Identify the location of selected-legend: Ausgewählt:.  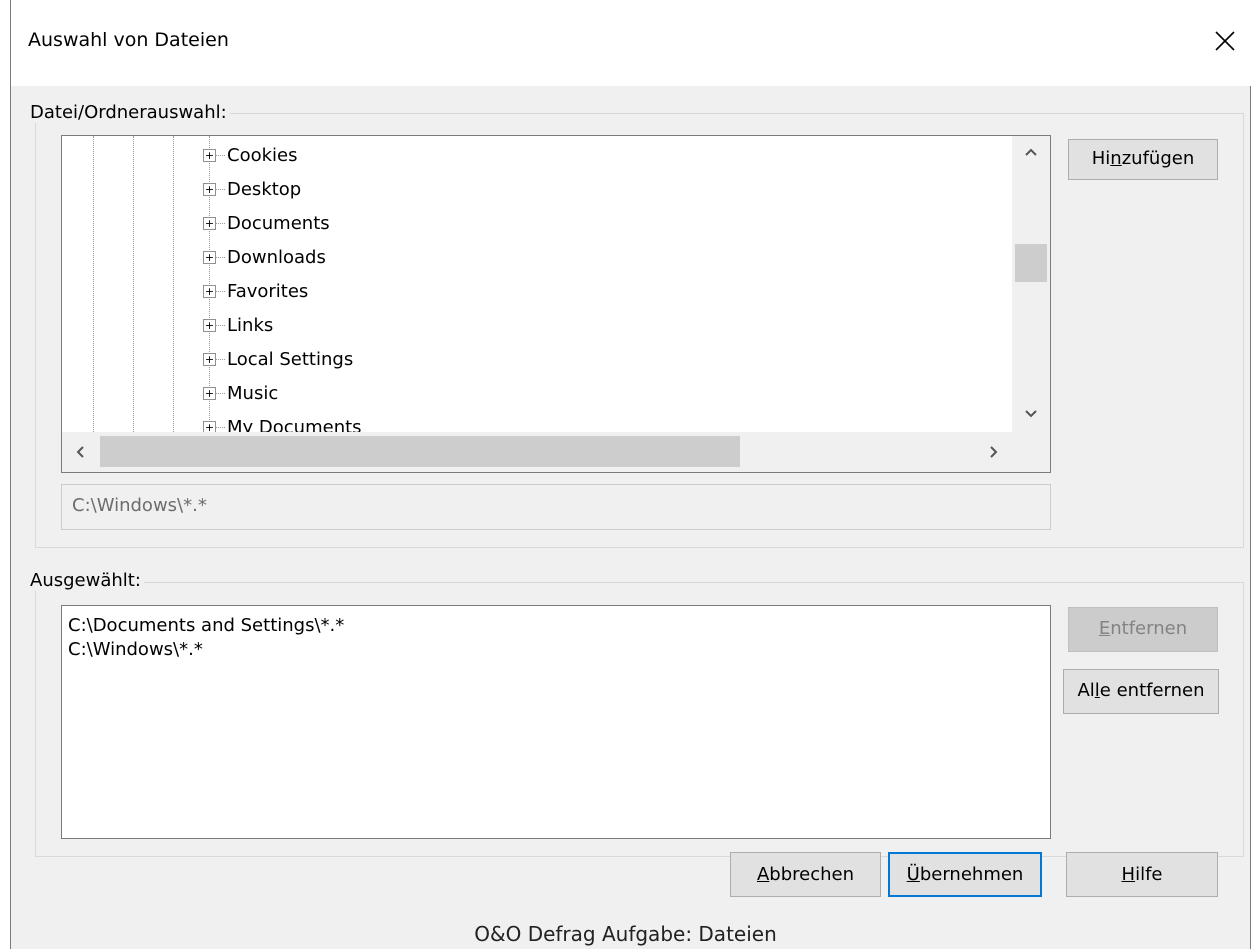
(85, 580).